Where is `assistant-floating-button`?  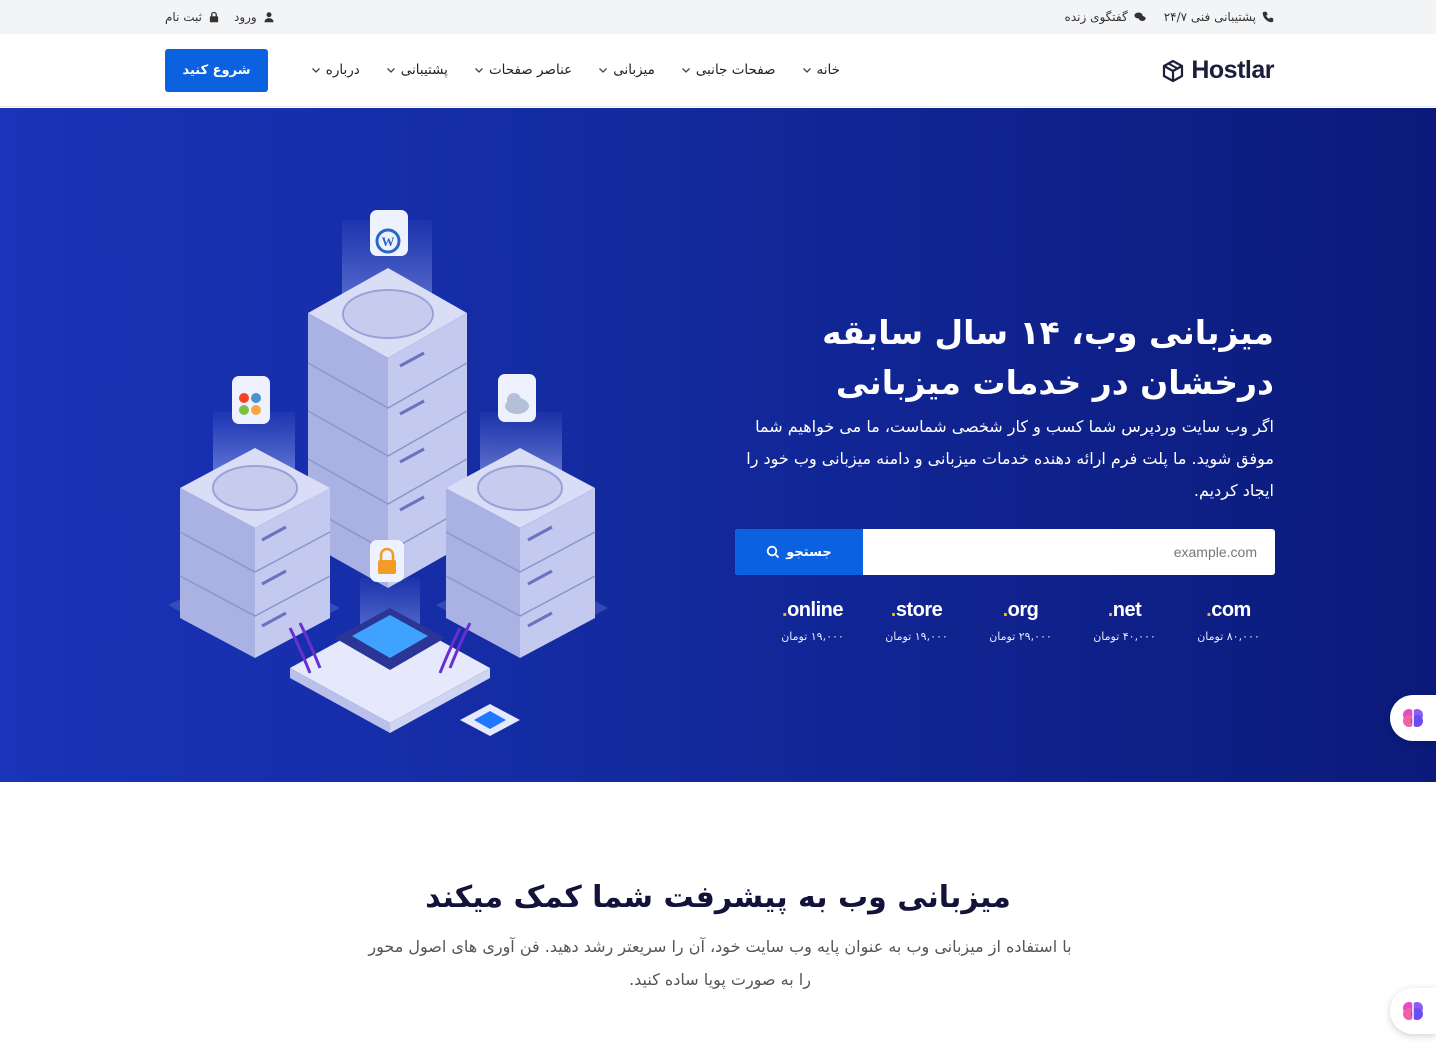 assistant-floating-button is located at coordinates (1413, 718).